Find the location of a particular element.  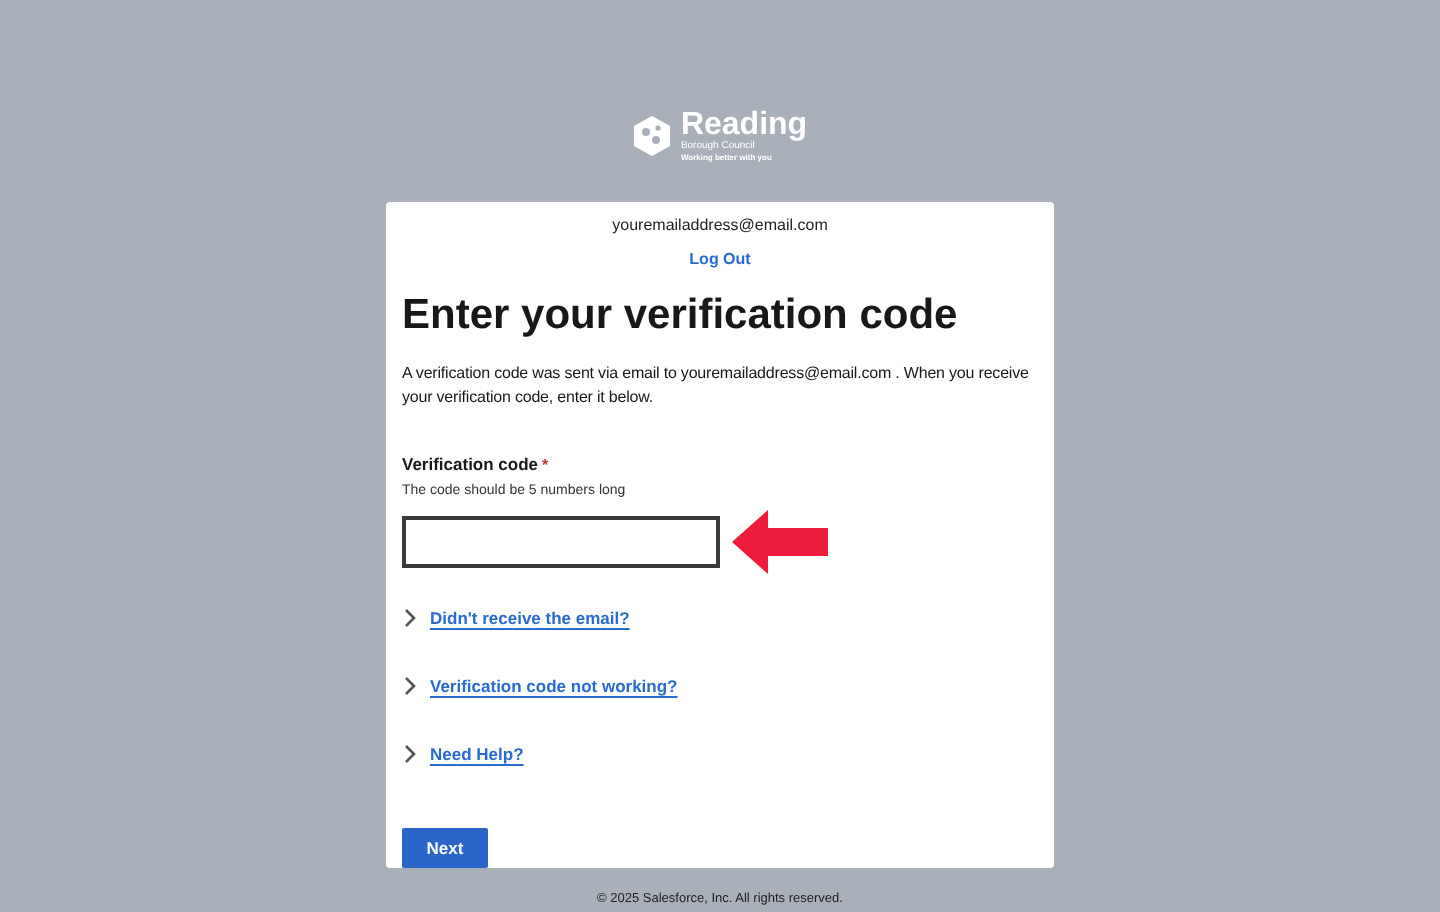

required-icon: * is located at coordinates (545, 466).